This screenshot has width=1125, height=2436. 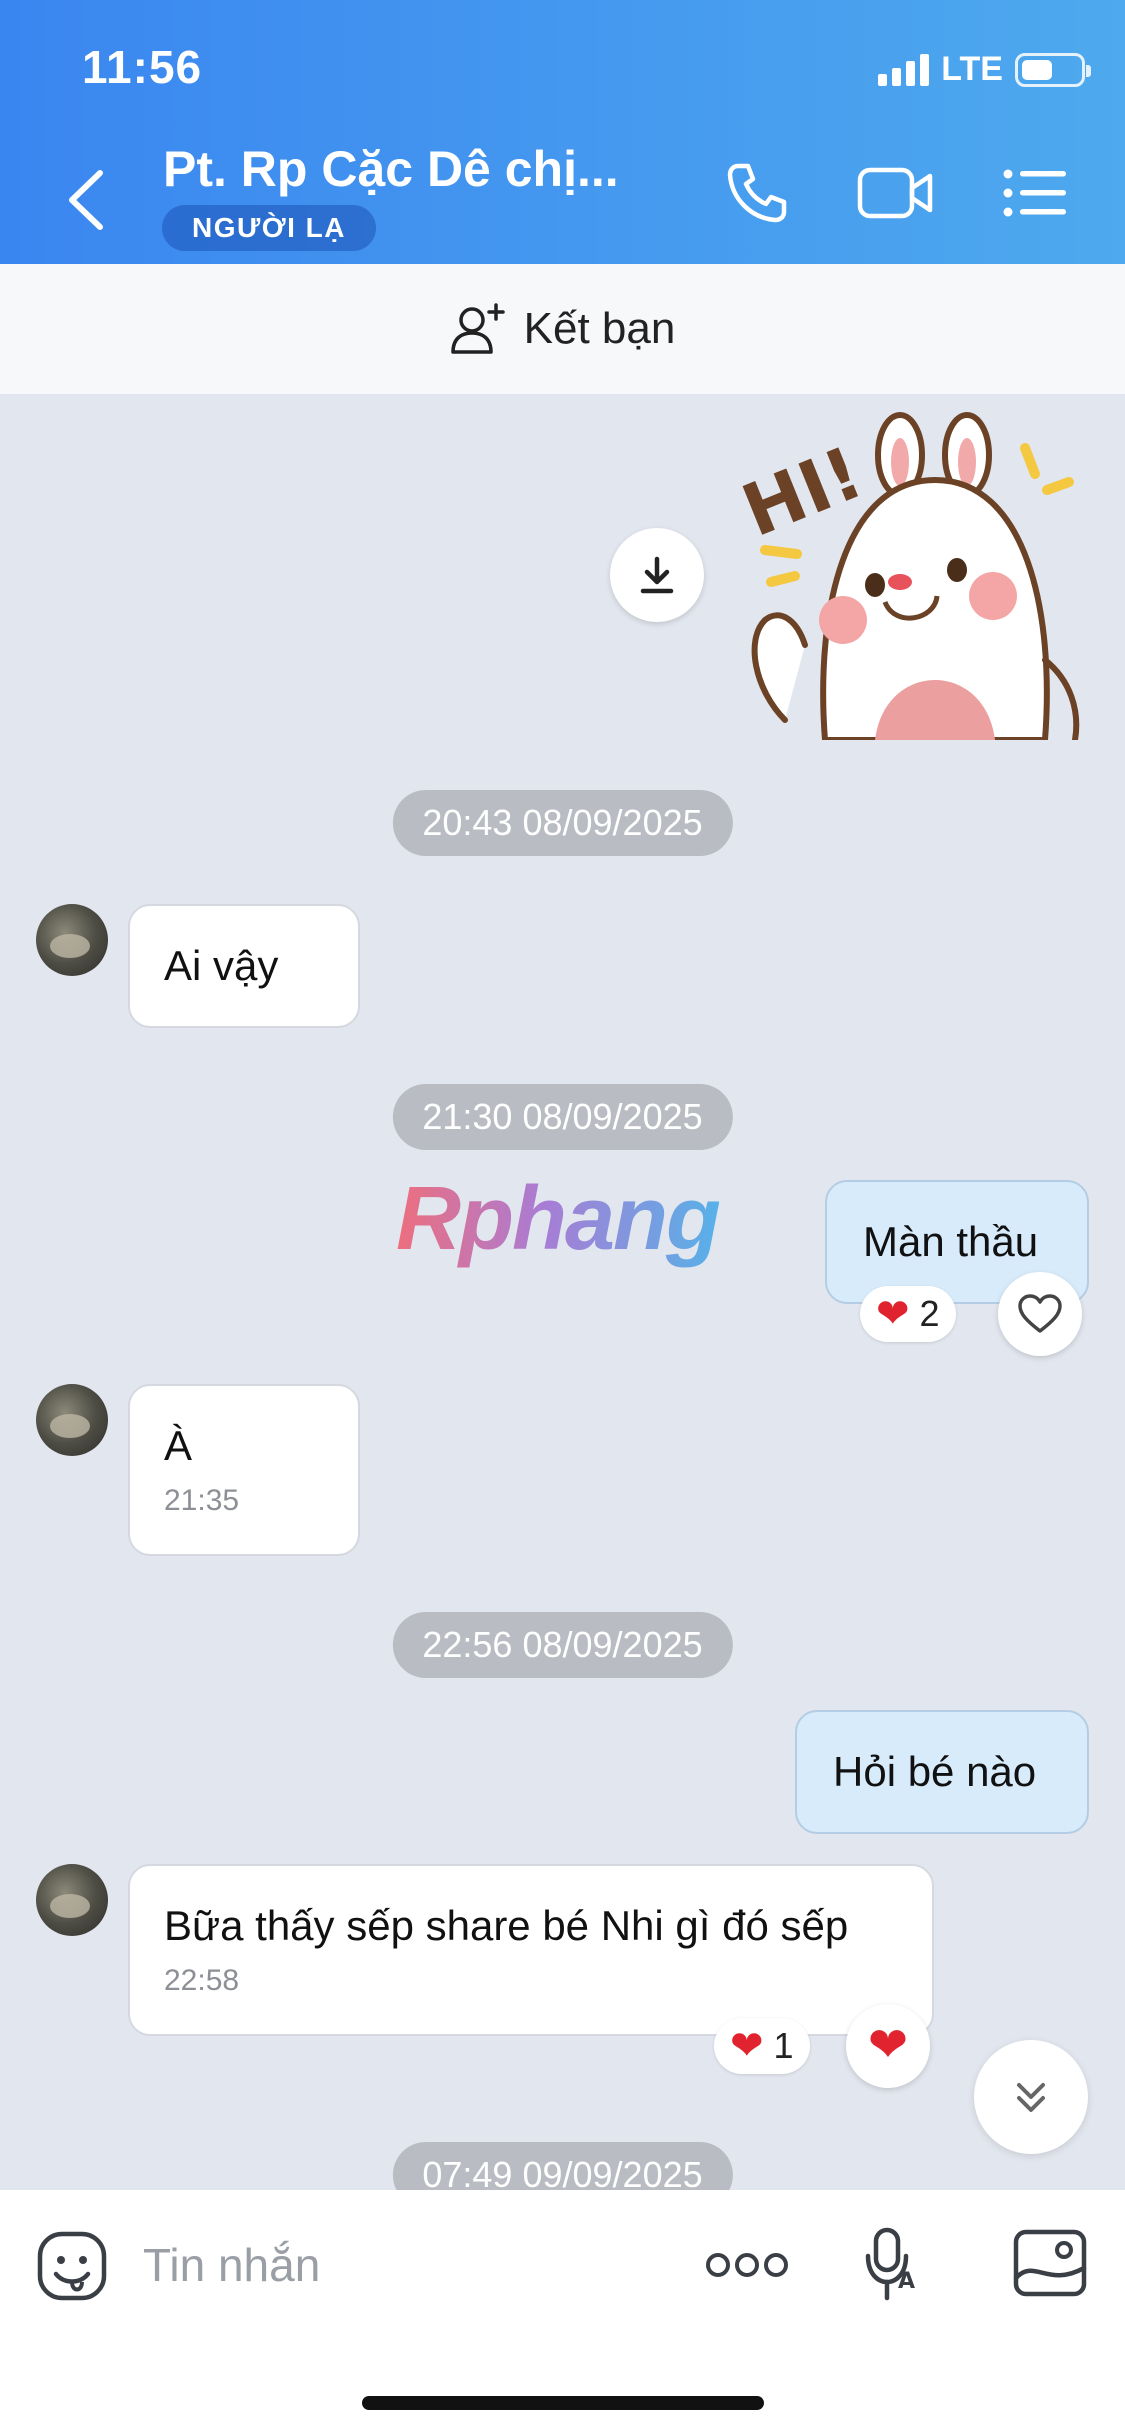 I want to click on network-type: LTE, so click(x=972, y=69).